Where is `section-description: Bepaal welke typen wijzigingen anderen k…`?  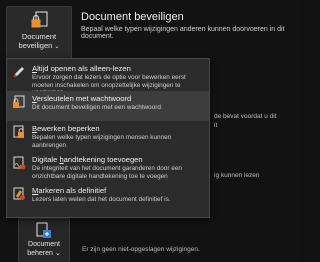 section-description: Bepaal welke typen wijzigingen anderen k… is located at coordinates (183, 33).